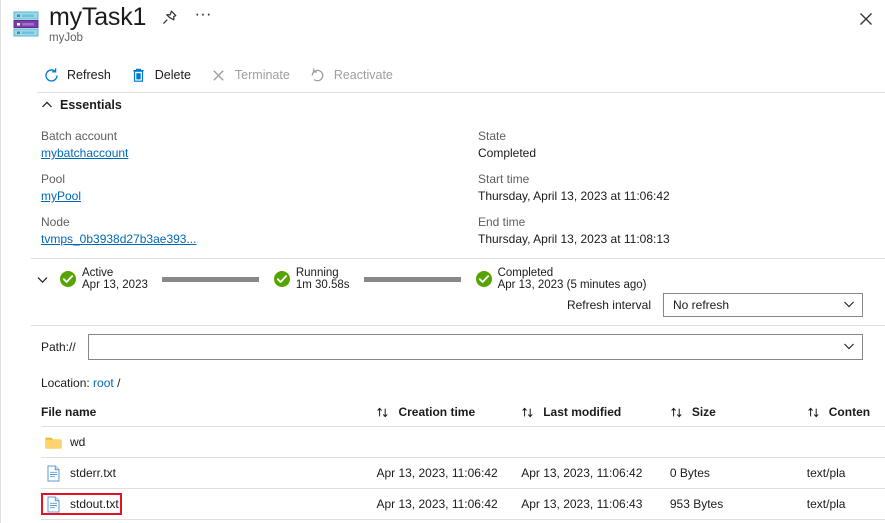 The height and width of the screenshot is (523, 885). What do you see at coordinates (461, 92) in the screenshot?
I see `command-bar-divider` at bounding box center [461, 92].